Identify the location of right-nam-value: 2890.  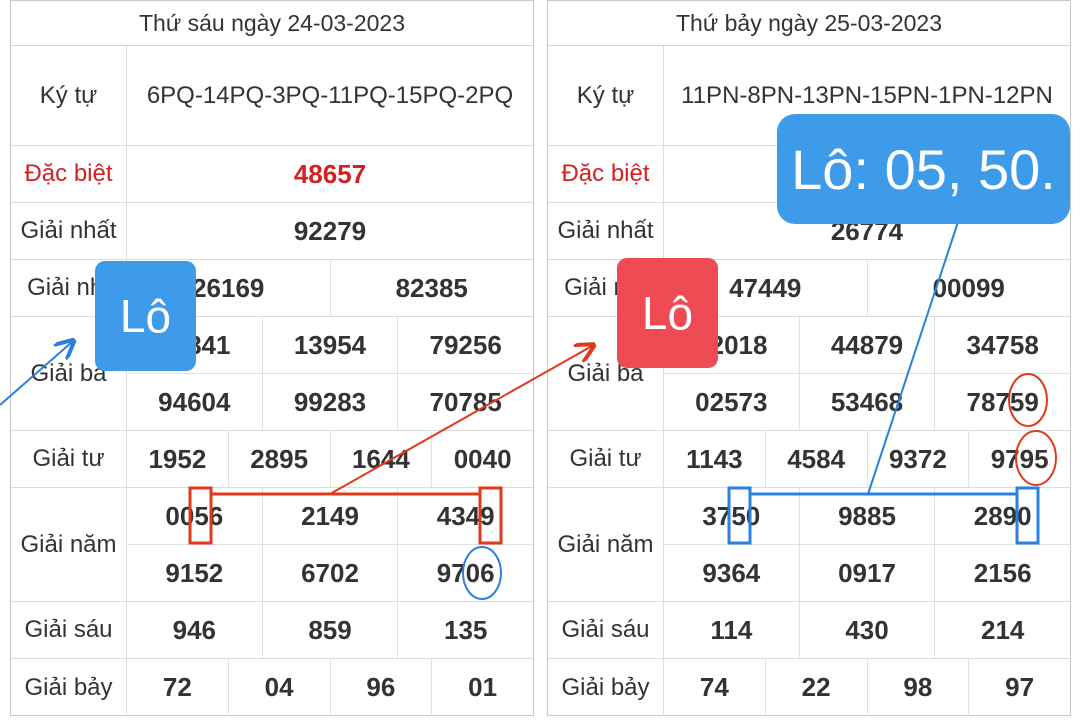
(1002, 515).